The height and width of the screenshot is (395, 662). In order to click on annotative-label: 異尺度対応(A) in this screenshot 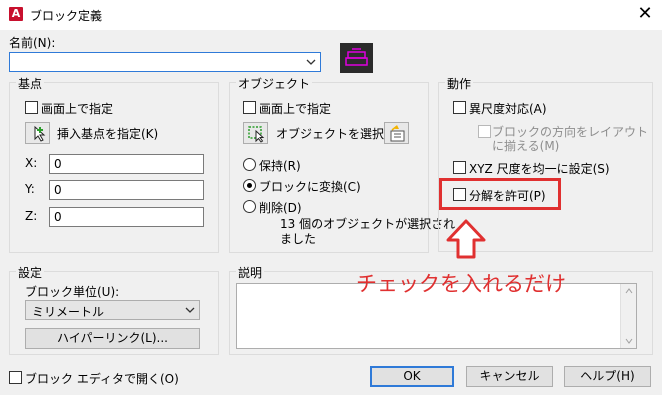, I will do `click(508, 109)`.